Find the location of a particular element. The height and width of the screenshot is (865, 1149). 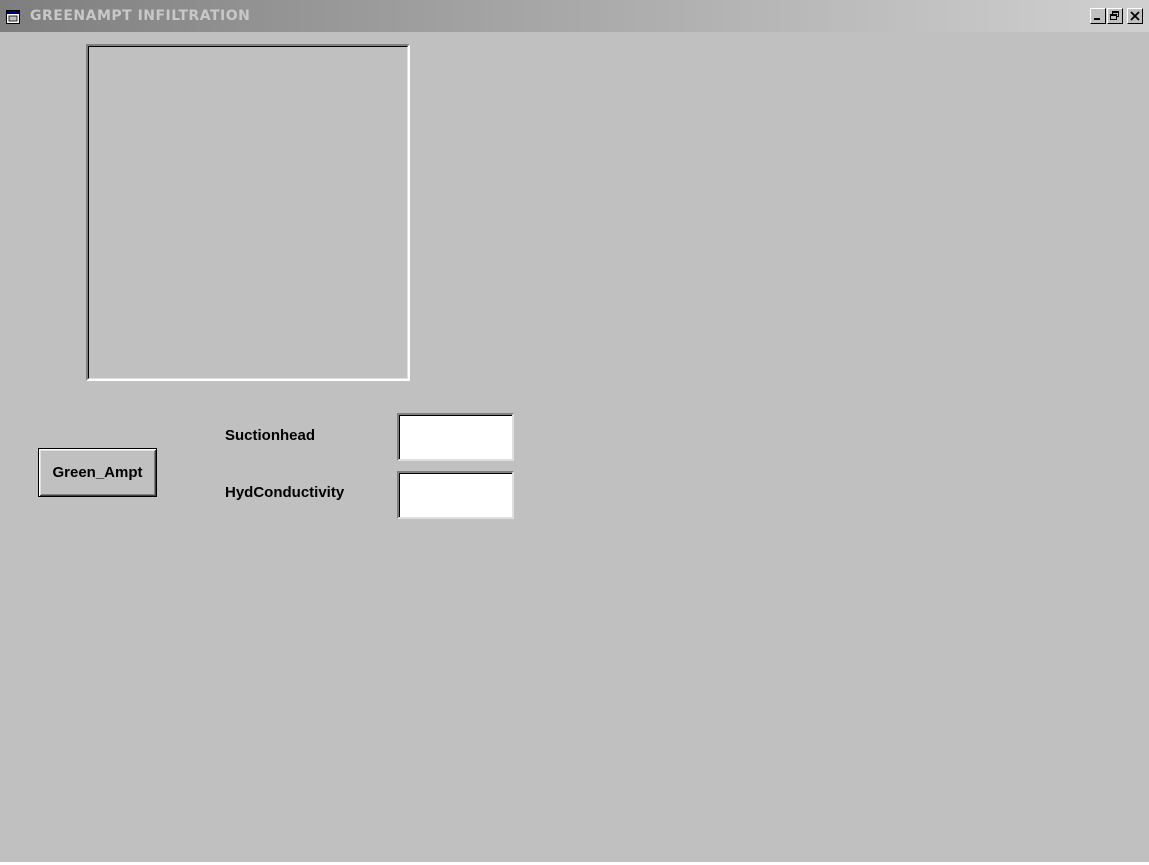

minimize-button is located at coordinates (1098, 16).